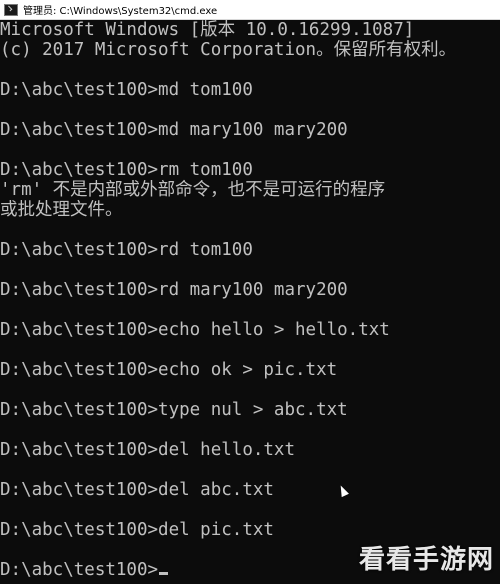 This screenshot has height=584, width=500. I want to click on console-line: D:\abc\test100>del pic.txt, so click(137, 530).